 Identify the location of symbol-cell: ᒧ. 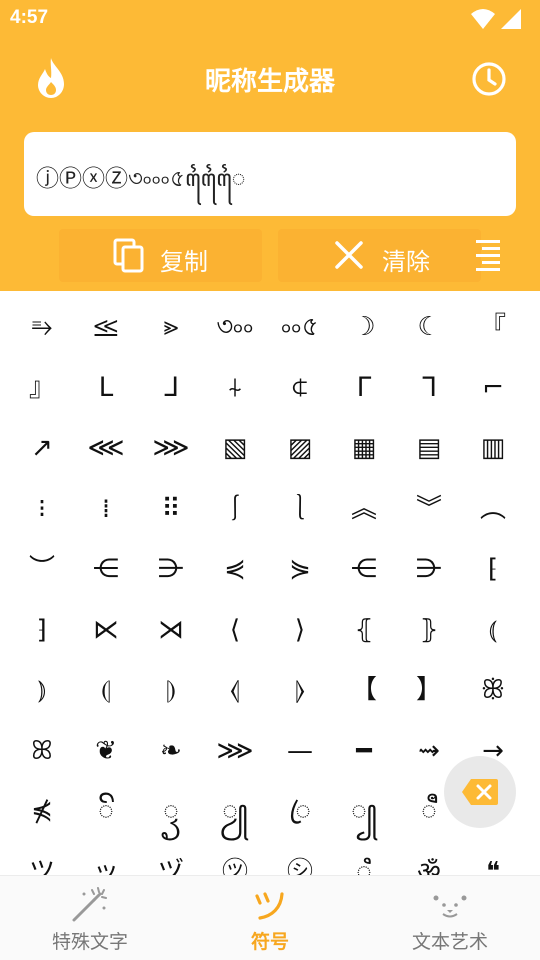
(171, 388).